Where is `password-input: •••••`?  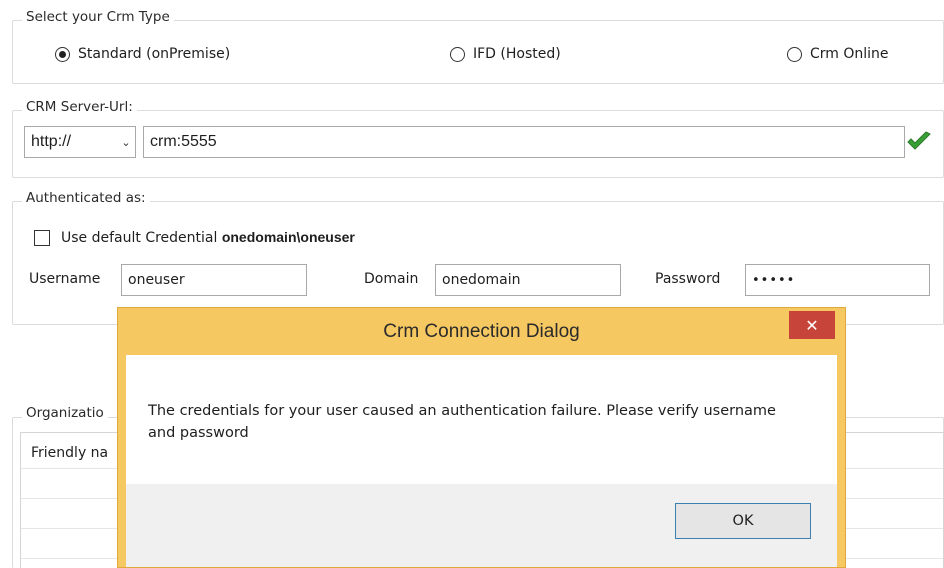 password-input: ••••• is located at coordinates (837, 280).